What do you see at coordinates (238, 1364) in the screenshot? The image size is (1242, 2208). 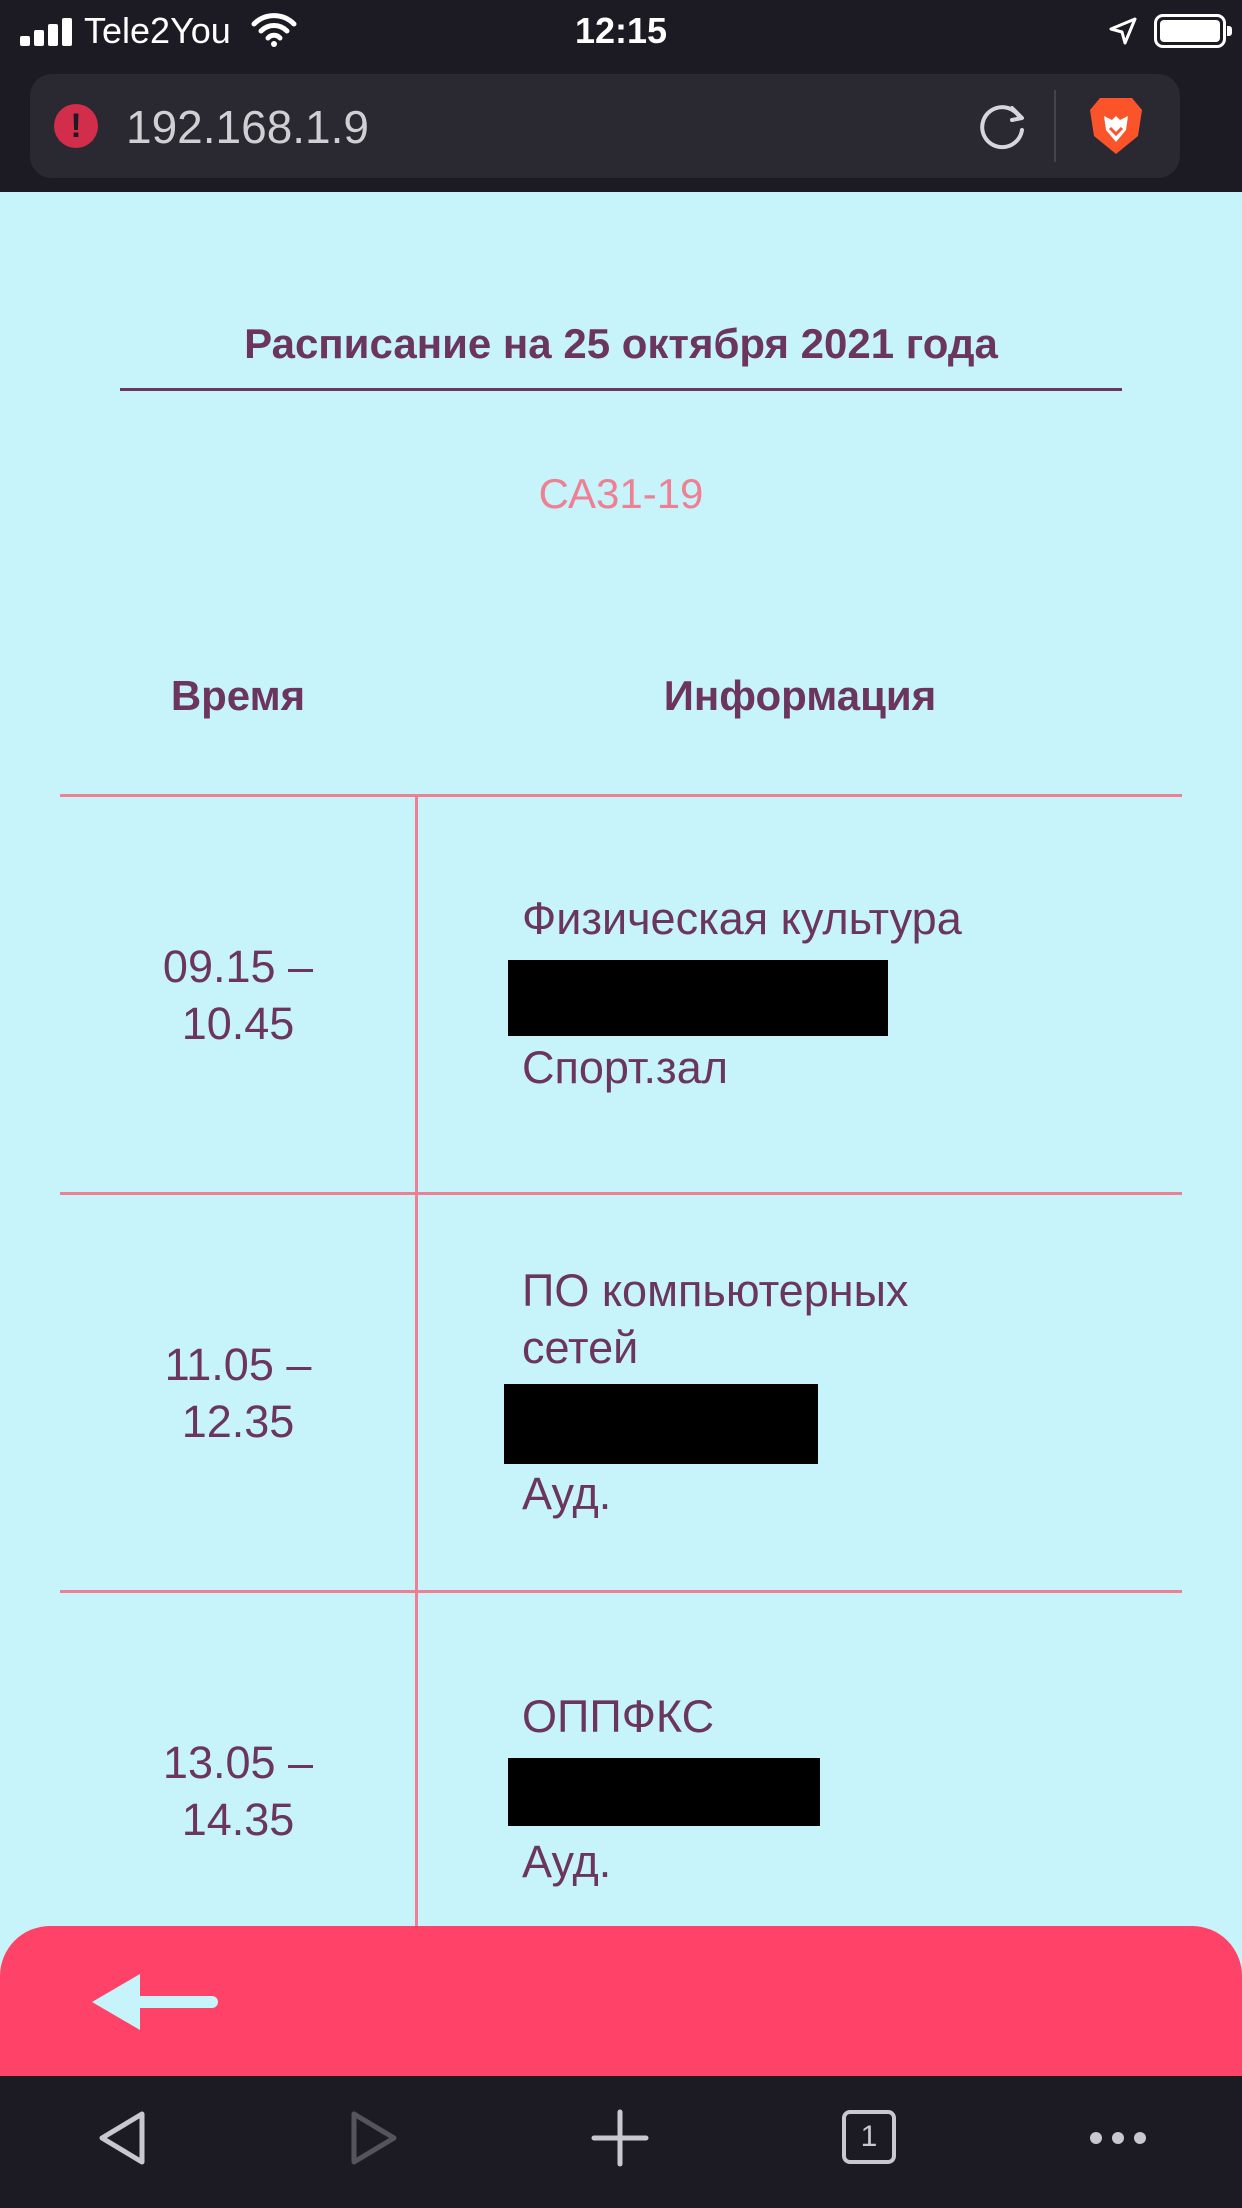 I see `time-start: 11.05 –` at bounding box center [238, 1364].